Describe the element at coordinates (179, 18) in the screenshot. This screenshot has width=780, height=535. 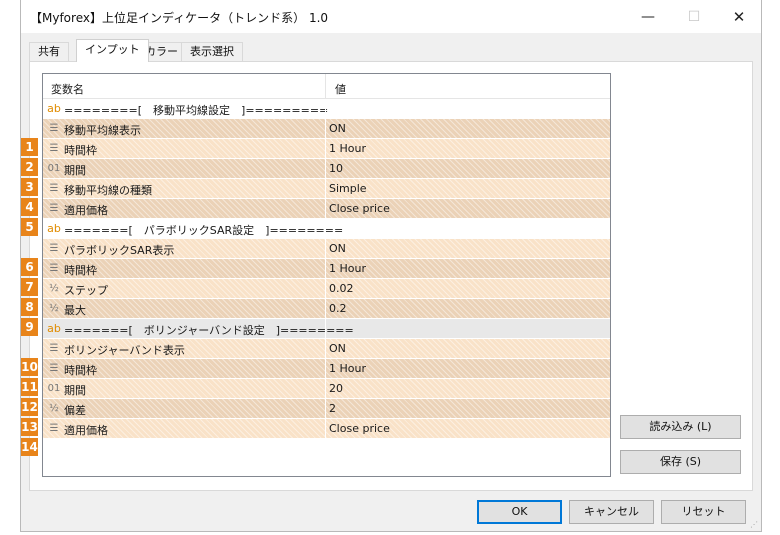
I see `window-title: 【Myforex】上位足インディケータ（トレンド系） 1.0` at that location.